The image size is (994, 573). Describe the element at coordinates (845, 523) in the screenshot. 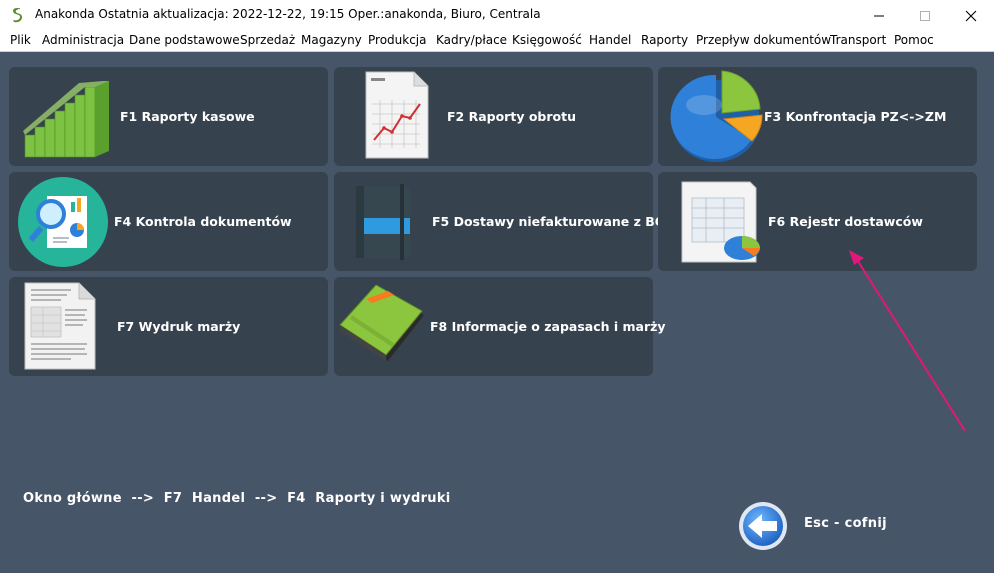

I see `back-label: Esc - cofnij` at that location.